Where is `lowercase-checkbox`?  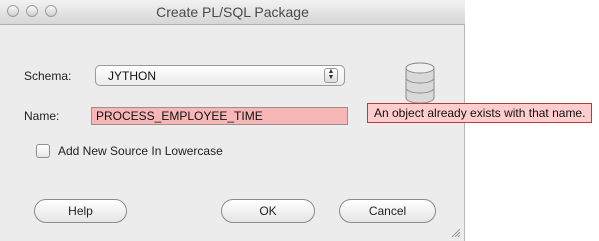 lowercase-checkbox is located at coordinates (43, 151).